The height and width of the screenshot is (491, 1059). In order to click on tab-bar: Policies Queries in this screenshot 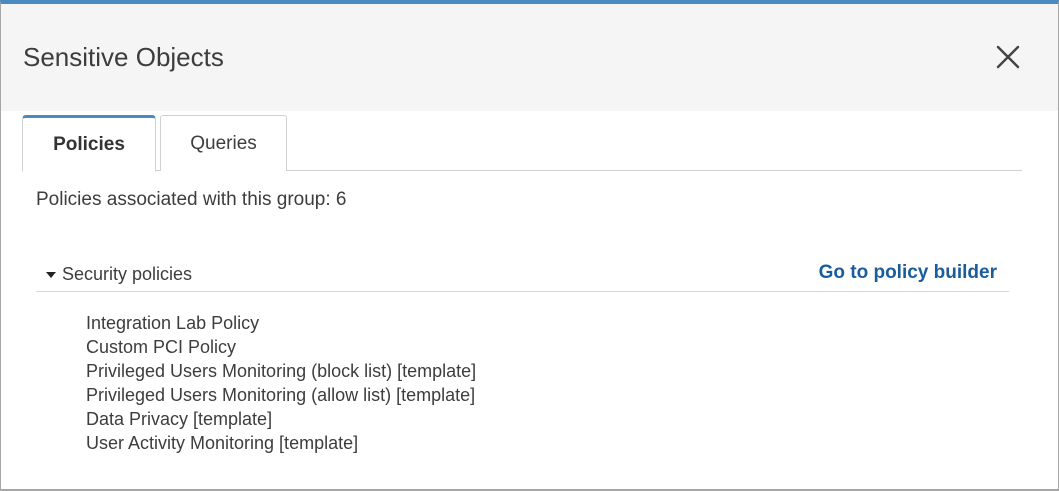, I will do `click(522, 141)`.